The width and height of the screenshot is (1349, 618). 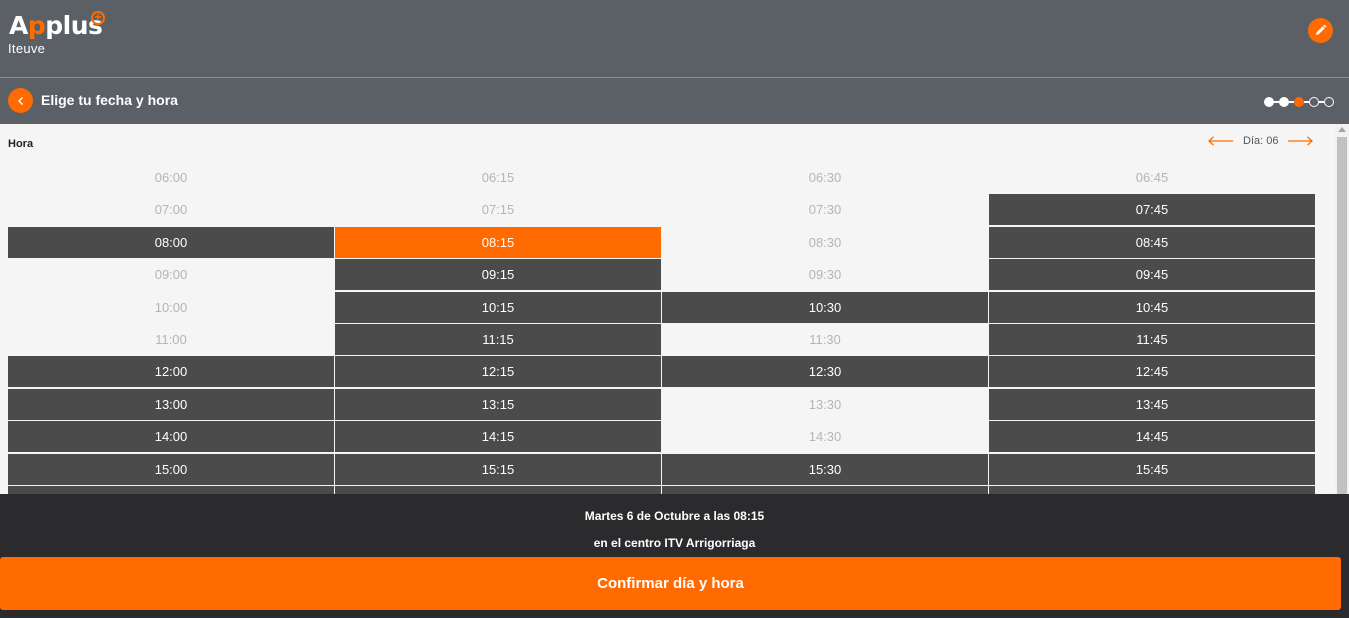 What do you see at coordinates (1152, 339) in the screenshot?
I see `time-slot-available: 11:45` at bounding box center [1152, 339].